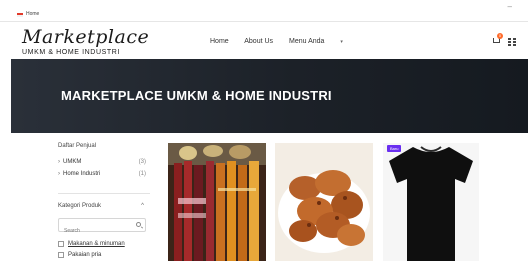 This screenshot has height=261, width=528. I want to click on black-tshirt-image, so click(431, 202).